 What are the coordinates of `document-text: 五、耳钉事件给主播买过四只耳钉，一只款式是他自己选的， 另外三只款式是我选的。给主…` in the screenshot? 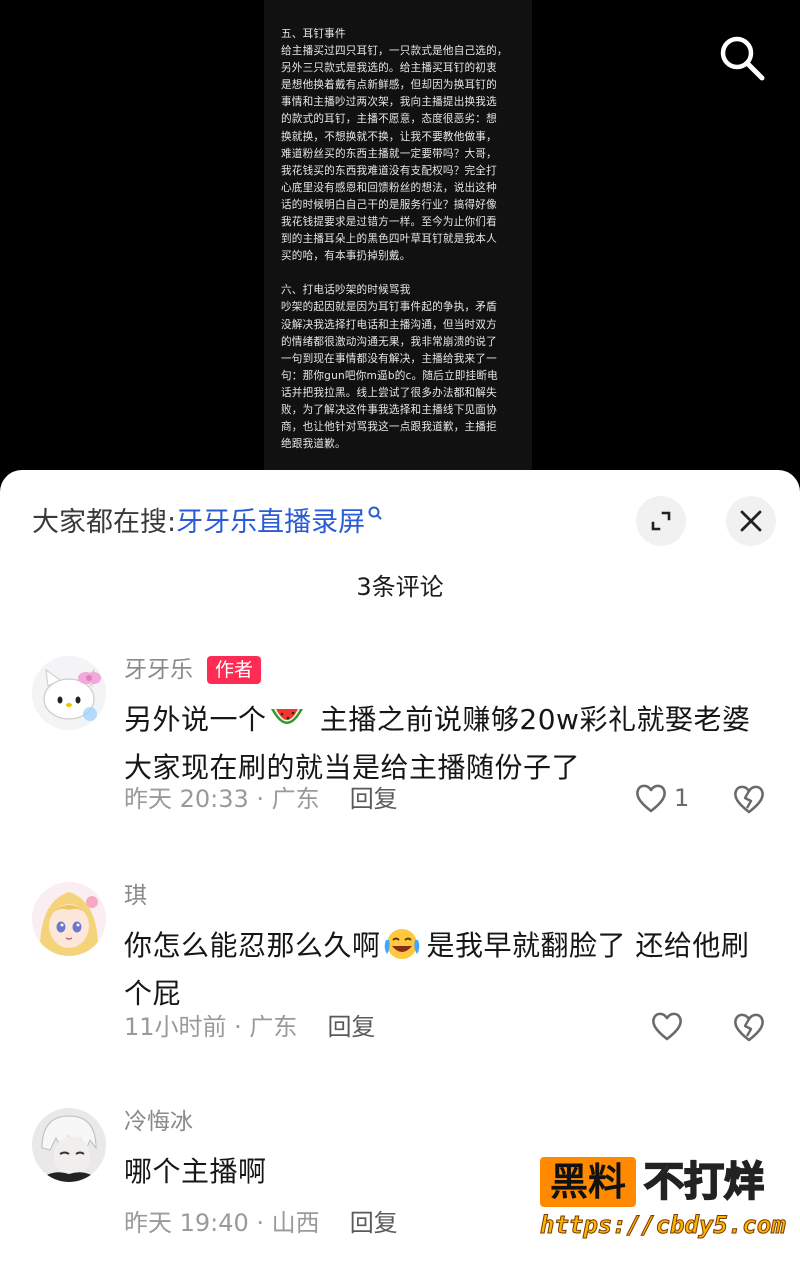 It's located at (401, 239).